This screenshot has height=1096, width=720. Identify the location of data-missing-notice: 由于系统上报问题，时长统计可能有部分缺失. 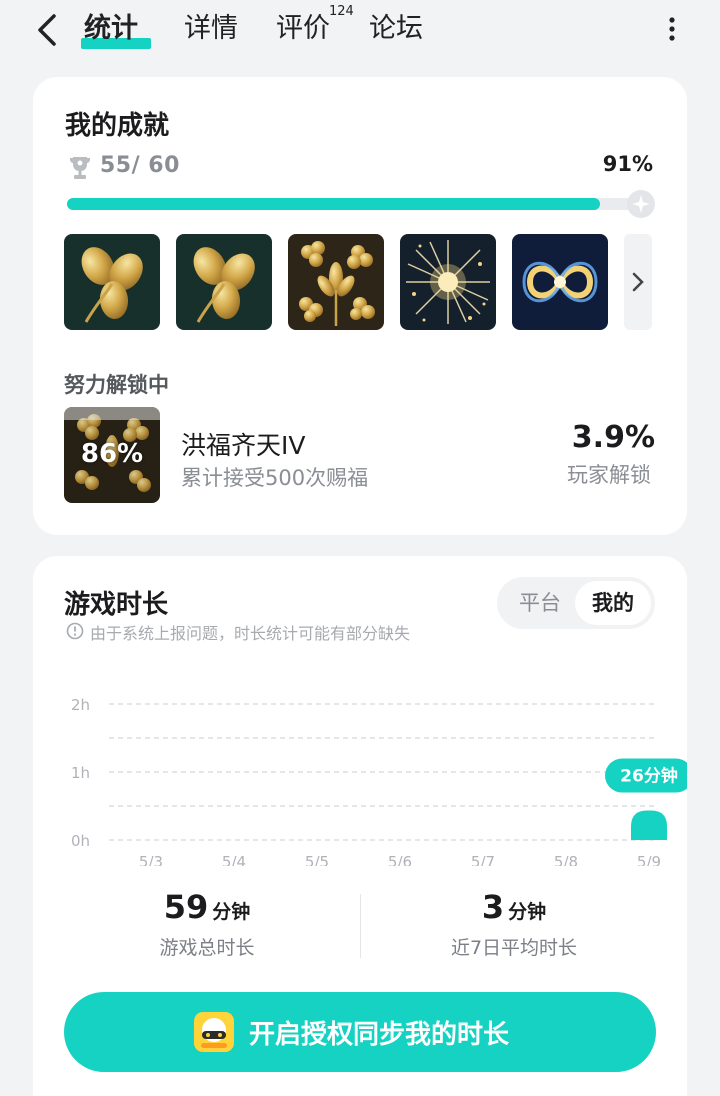
(250, 633).